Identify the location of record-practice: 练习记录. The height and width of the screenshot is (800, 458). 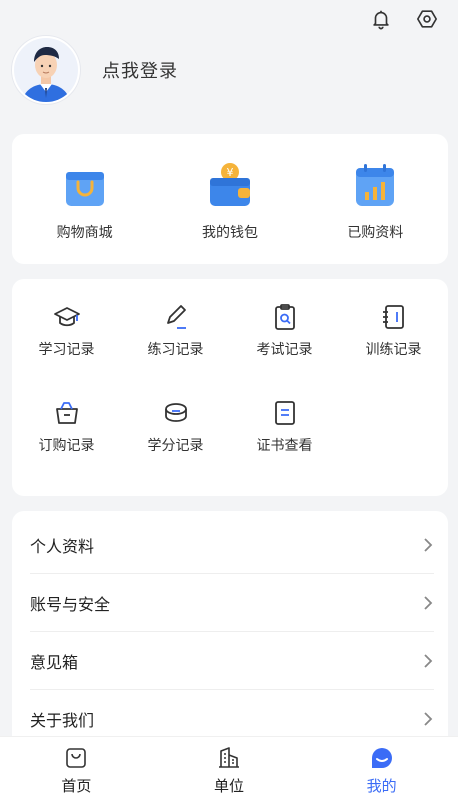
(175, 331).